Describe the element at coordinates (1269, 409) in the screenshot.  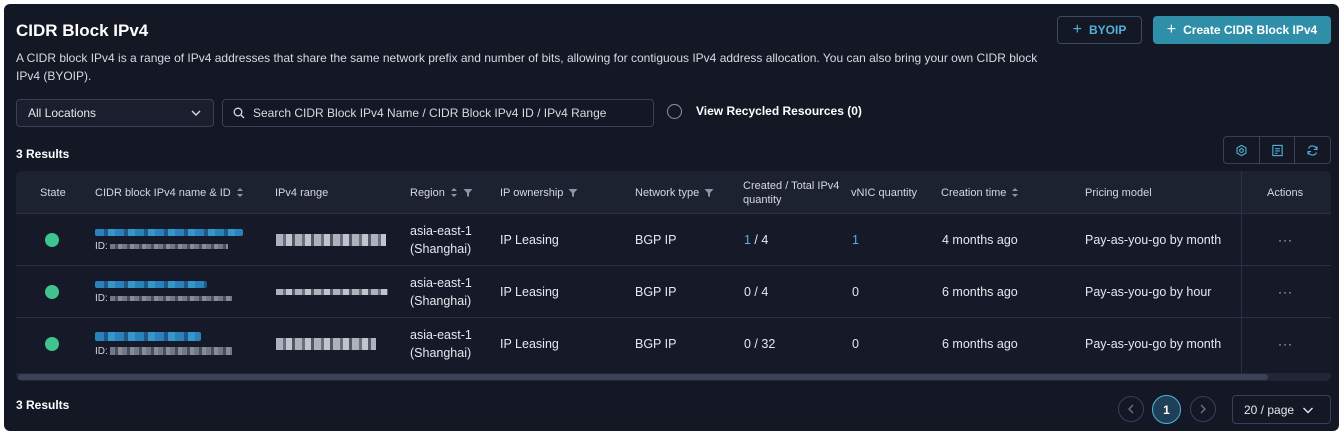
I see `page-size-value: 20 / page` at that location.